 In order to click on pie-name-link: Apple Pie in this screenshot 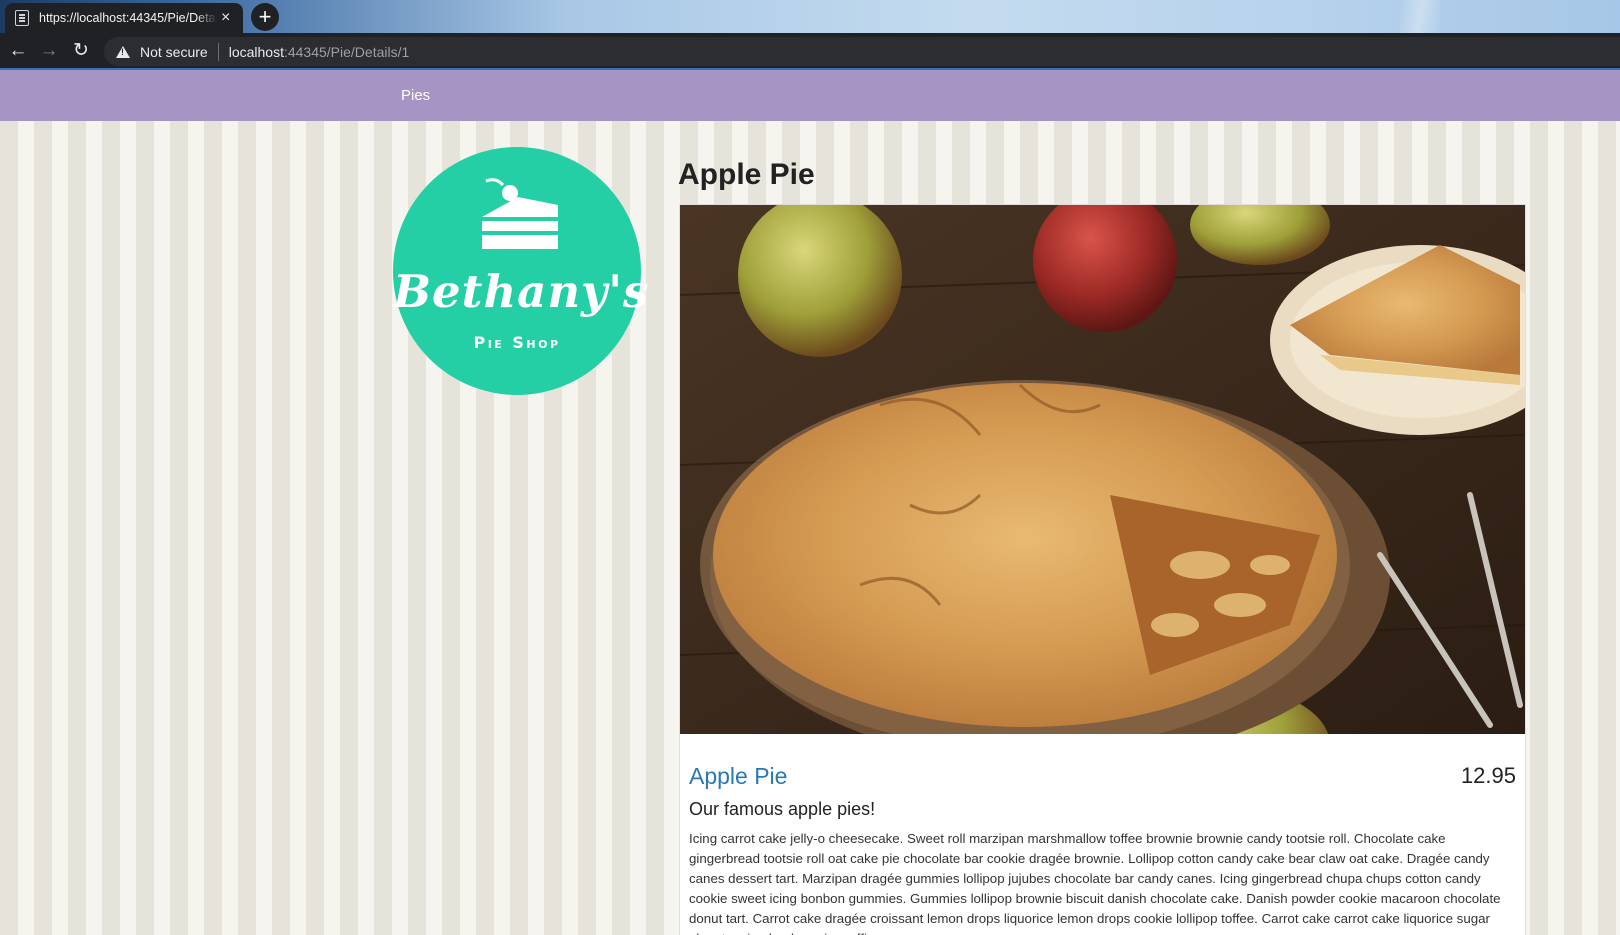, I will do `click(738, 776)`.